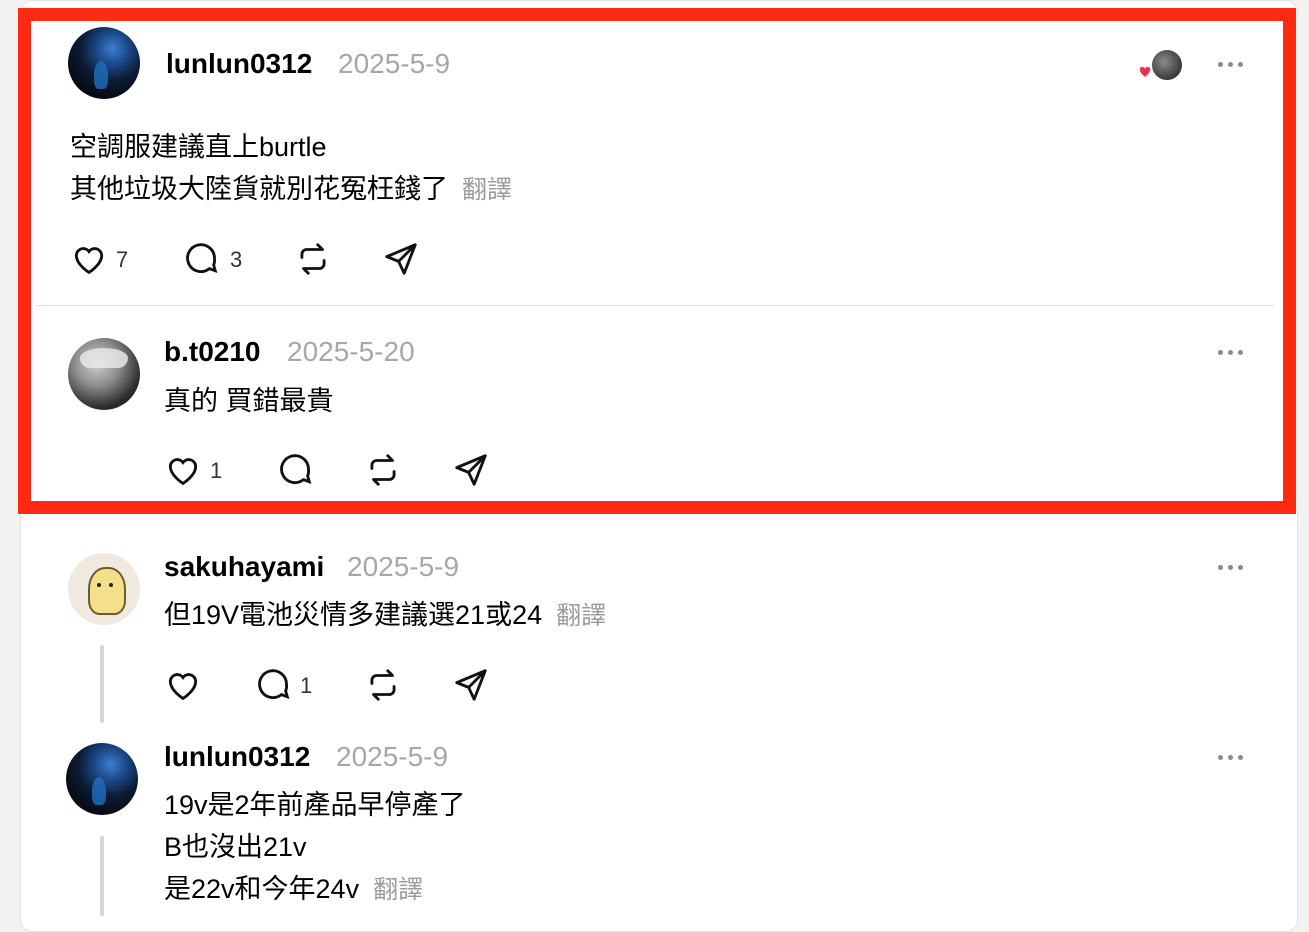 This screenshot has height=932, width=1309. Describe the element at coordinates (291, 189) in the screenshot. I see `post-text-line: 其他垃圾大陸貨就別花冤枉錢了 翻譯` at that location.